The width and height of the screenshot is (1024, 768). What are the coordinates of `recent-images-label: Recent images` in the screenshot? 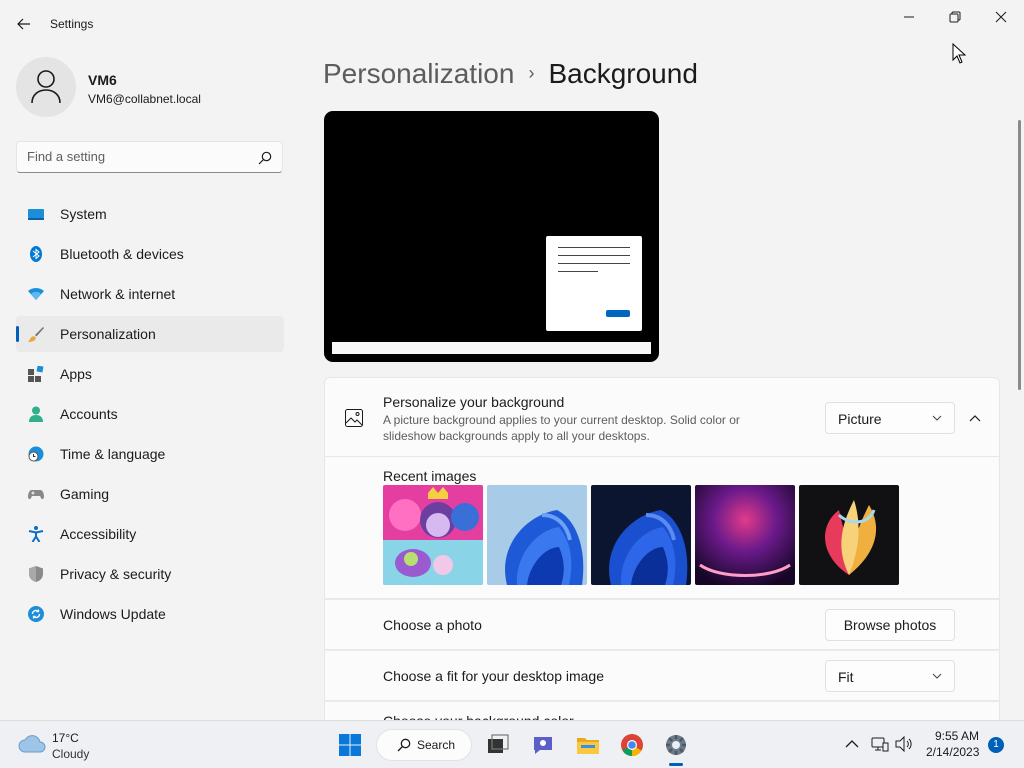 It's located at (430, 476).